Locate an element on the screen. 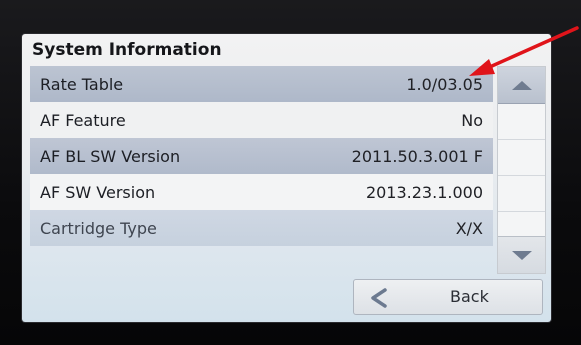 The width and height of the screenshot is (581, 345). list-item-af-sw-version: AF SW Version 2013.23.1.000 is located at coordinates (261, 192).